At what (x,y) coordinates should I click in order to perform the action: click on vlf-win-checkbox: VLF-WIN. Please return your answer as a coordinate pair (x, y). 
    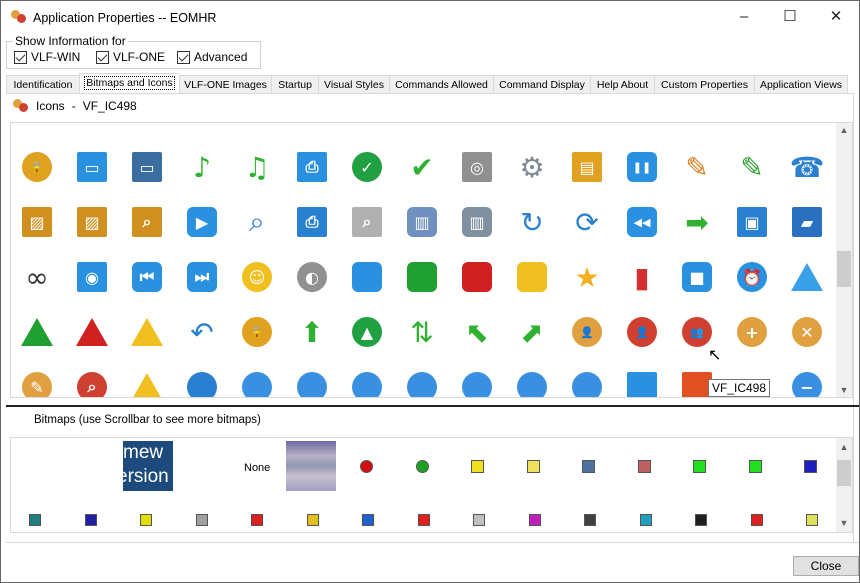
    Looking at the image, I should click on (47, 57).